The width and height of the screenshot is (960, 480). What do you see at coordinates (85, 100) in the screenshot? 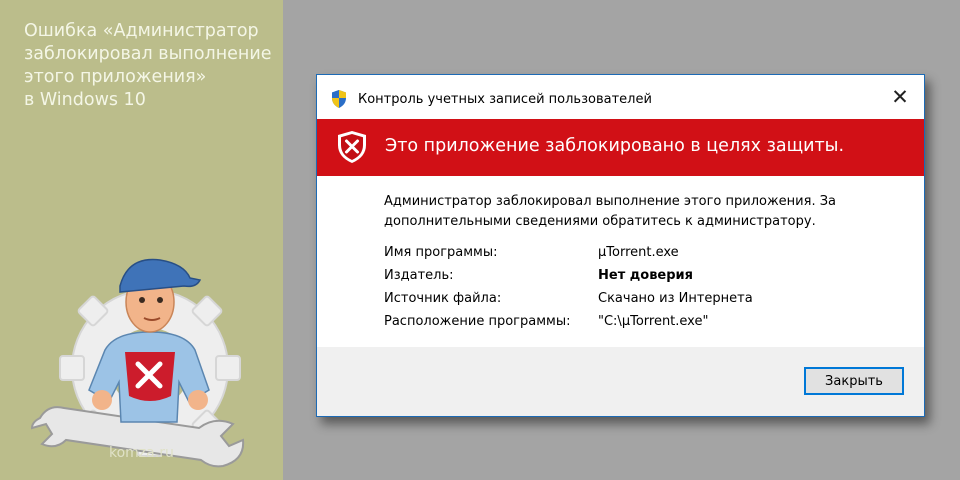
I see `article-title-line-4: в Windows 10` at bounding box center [85, 100].